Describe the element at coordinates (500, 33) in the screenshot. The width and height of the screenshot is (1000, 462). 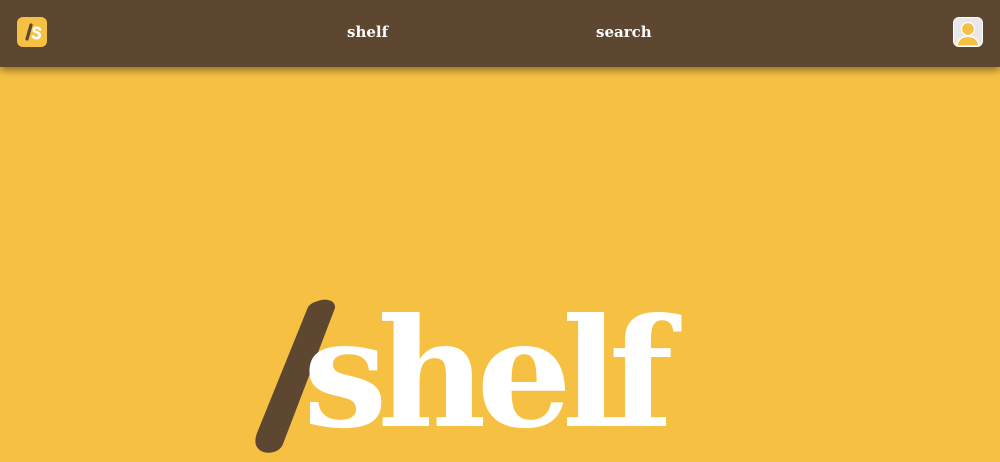
I see `top-navbar: shelf search` at that location.